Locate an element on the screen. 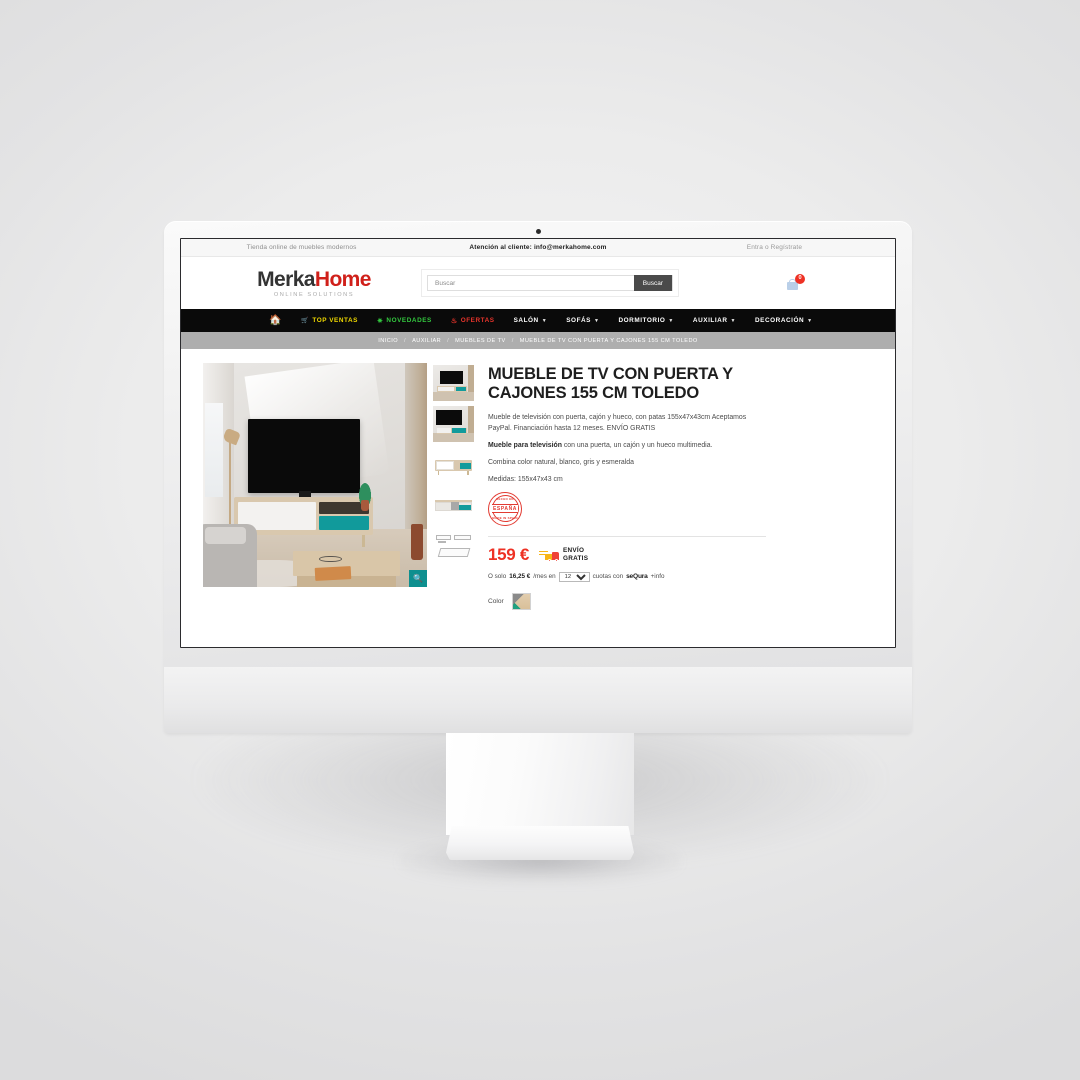 This screenshot has height=1080, width=1080. product-main-image: 🔍 is located at coordinates (315, 475).